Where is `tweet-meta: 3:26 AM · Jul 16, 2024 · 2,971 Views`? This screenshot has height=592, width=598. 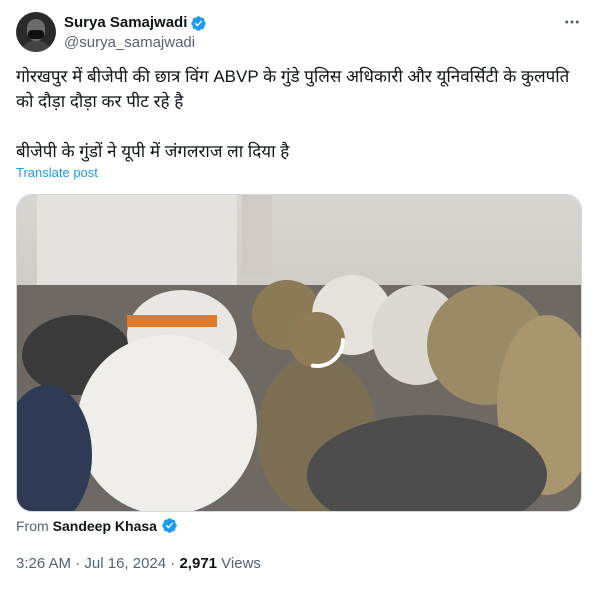
tweet-meta: 3:26 AM · Jul 16, 2024 · 2,971 Views is located at coordinates (138, 563).